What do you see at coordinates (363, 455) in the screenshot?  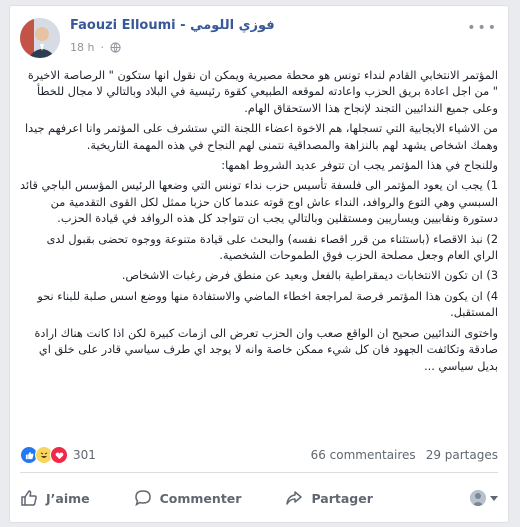 I see `comments-count: 66 commentaires` at bounding box center [363, 455].